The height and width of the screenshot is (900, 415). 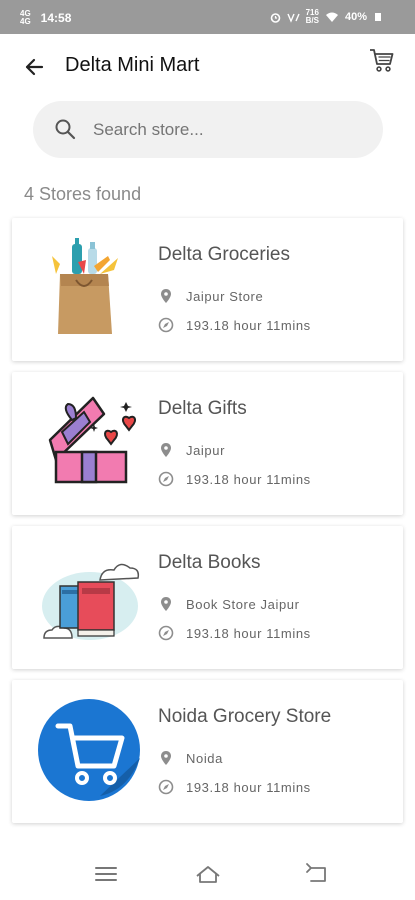 I want to click on store-name: Delta Gifts, so click(x=202, y=408).